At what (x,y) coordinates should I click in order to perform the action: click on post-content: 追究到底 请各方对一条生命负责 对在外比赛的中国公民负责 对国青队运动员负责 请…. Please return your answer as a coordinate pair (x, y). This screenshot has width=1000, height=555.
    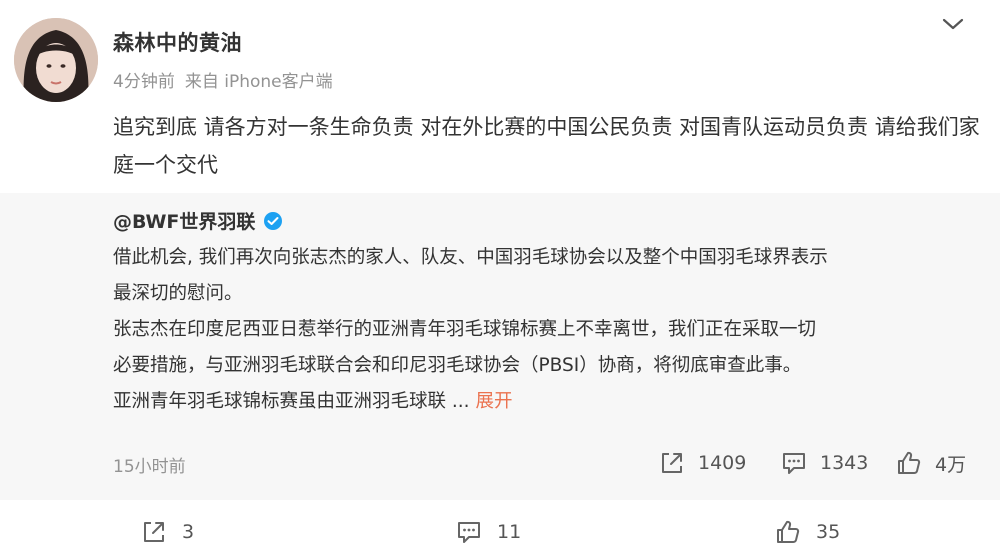
    Looking at the image, I should click on (546, 146).